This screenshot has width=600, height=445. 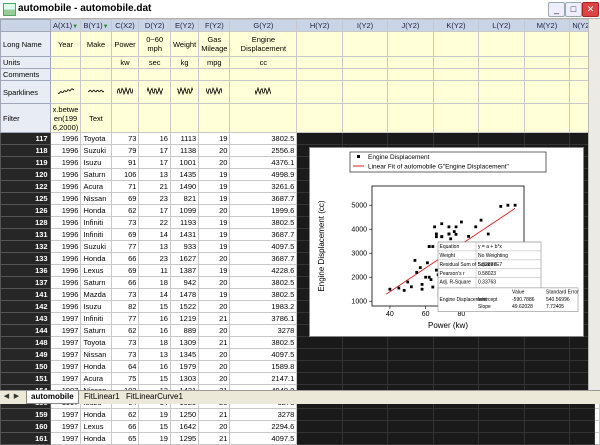 I want to click on sparklines-label: Sparklines, so click(x=25, y=92).